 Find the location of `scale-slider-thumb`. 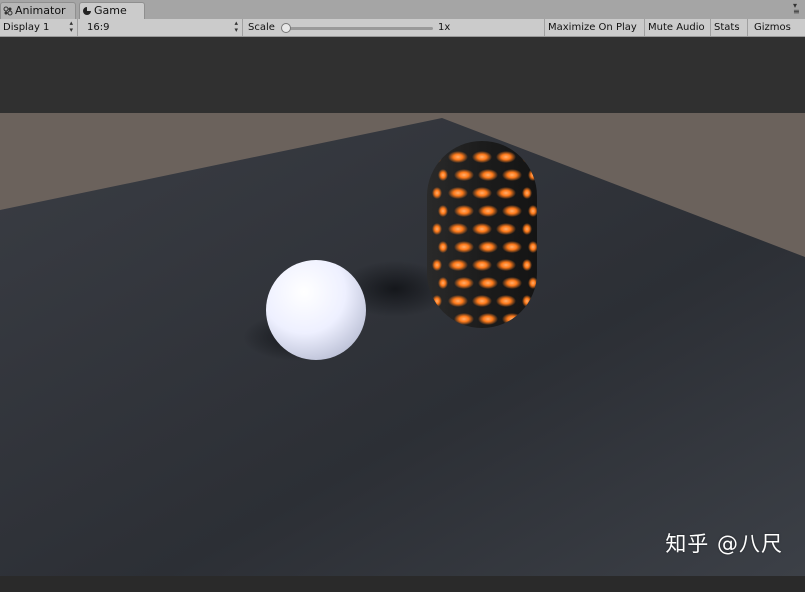

scale-slider-thumb is located at coordinates (286, 28).